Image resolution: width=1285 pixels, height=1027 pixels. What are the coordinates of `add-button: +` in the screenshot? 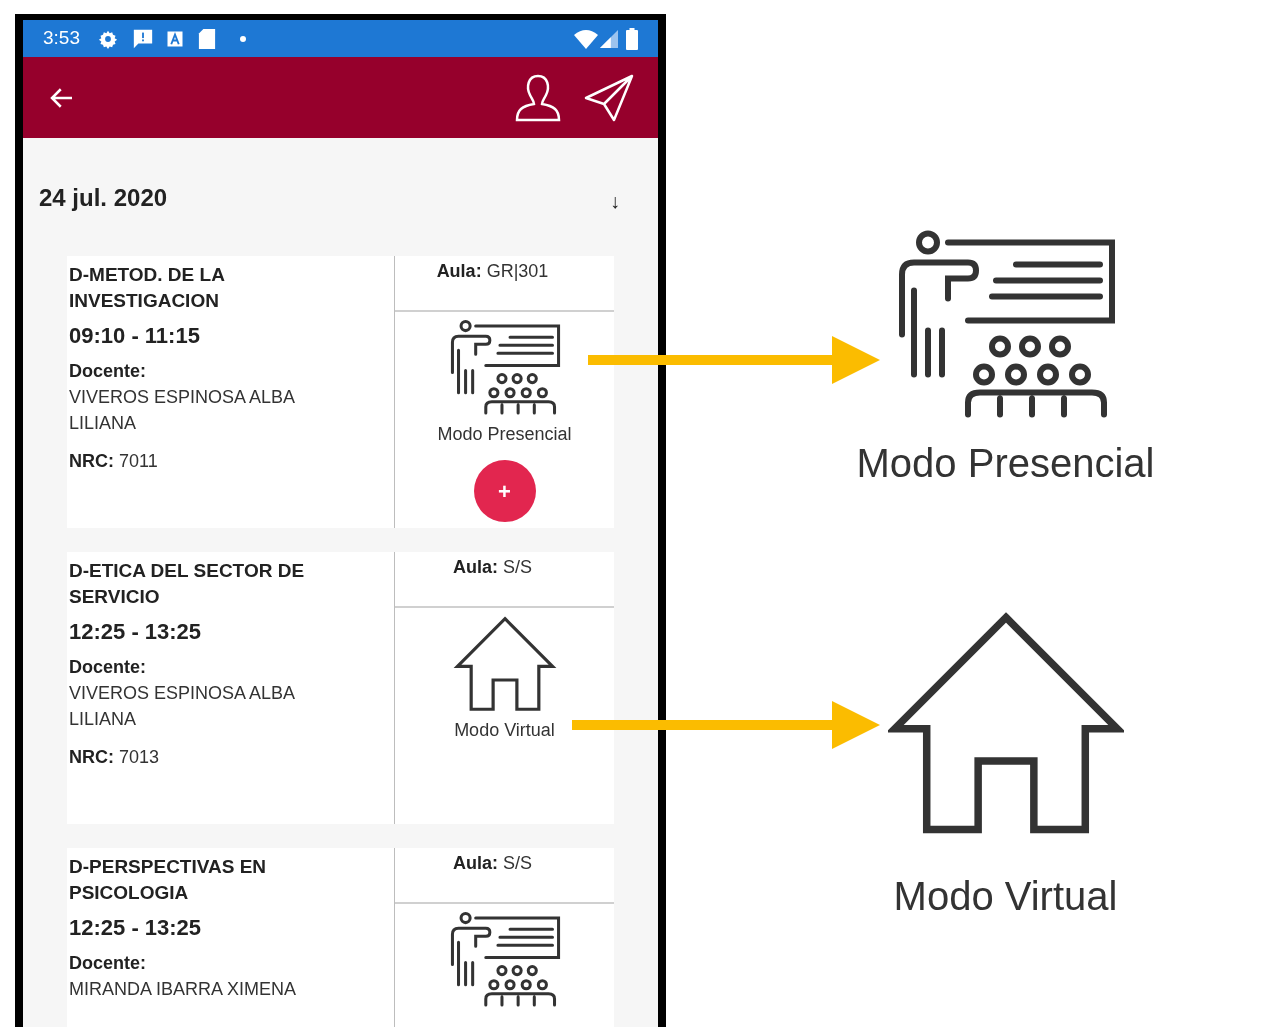 It's located at (504, 491).